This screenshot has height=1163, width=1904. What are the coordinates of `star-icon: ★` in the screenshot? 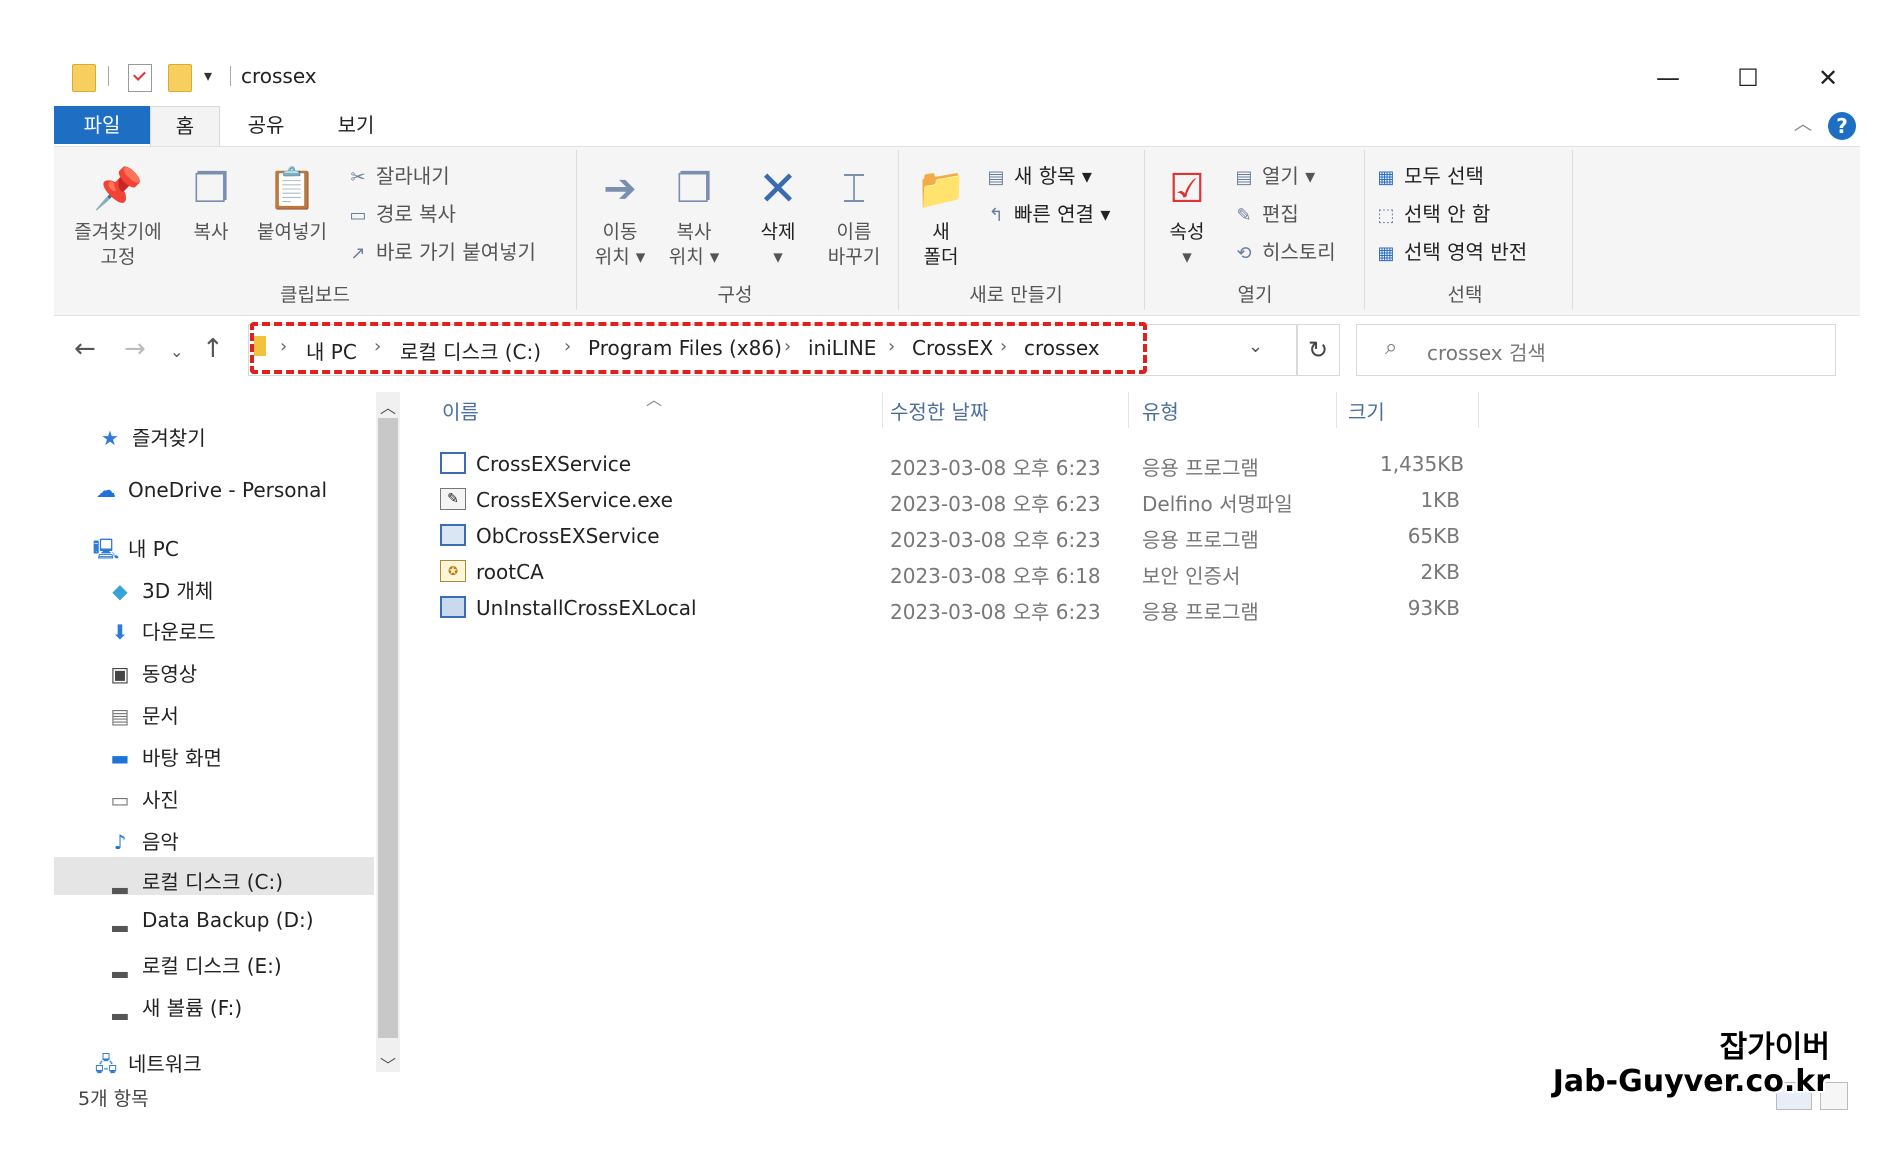 It's located at (110, 438).